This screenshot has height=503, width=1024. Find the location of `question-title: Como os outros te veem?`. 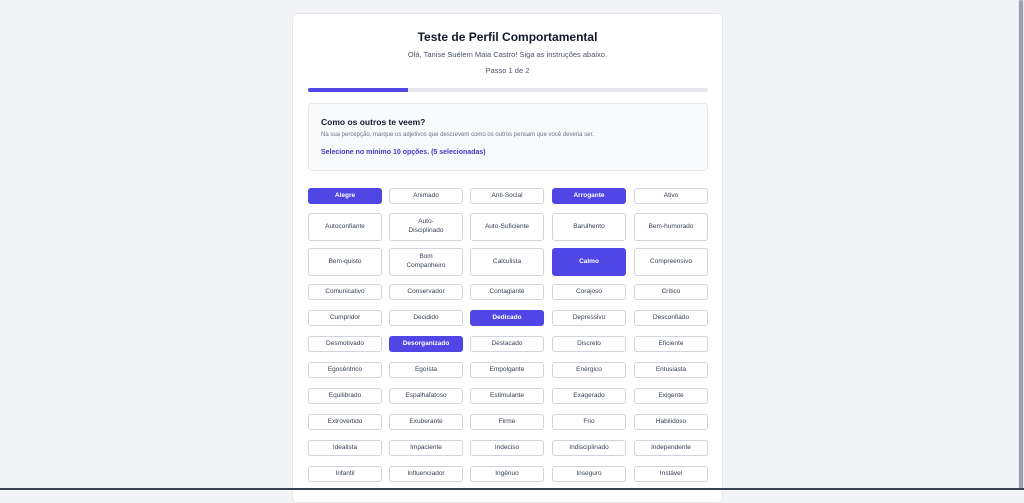

question-title: Como os outros te veem? is located at coordinates (373, 122).